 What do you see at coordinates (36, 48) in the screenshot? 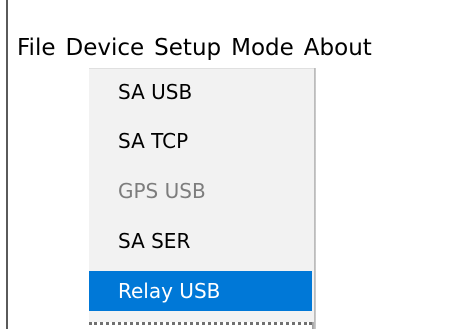
I see `menu-file: File` at bounding box center [36, 48].